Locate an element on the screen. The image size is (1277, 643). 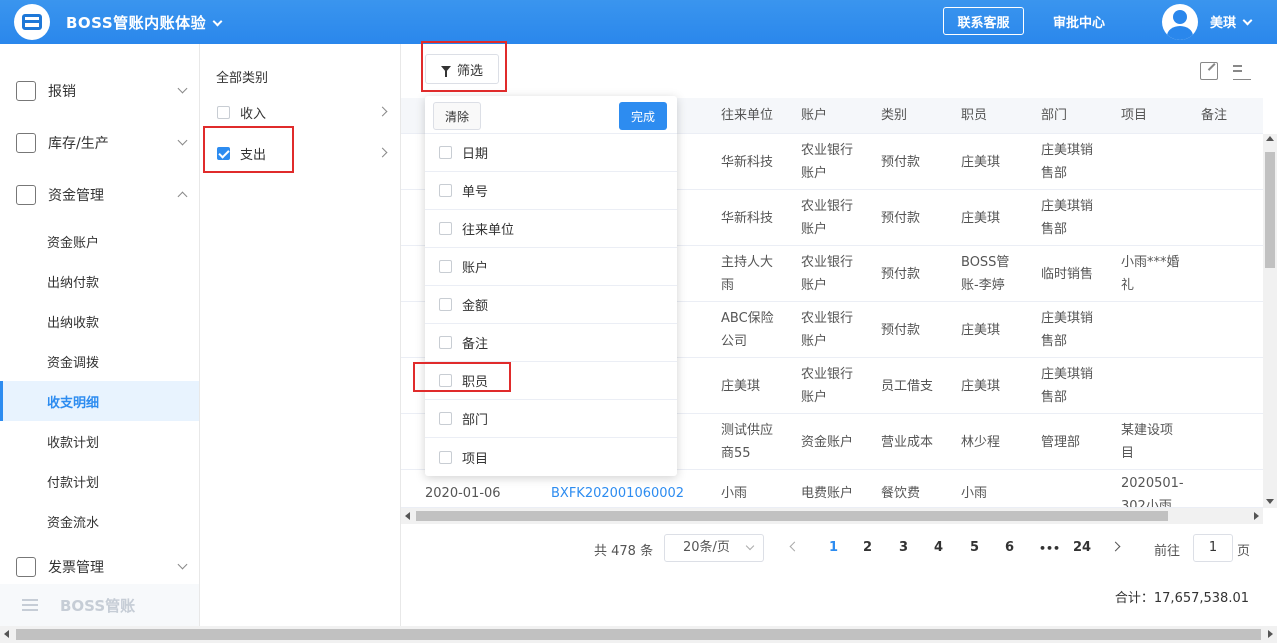
more-pages: ••• is located at coordinates (1049, 548).